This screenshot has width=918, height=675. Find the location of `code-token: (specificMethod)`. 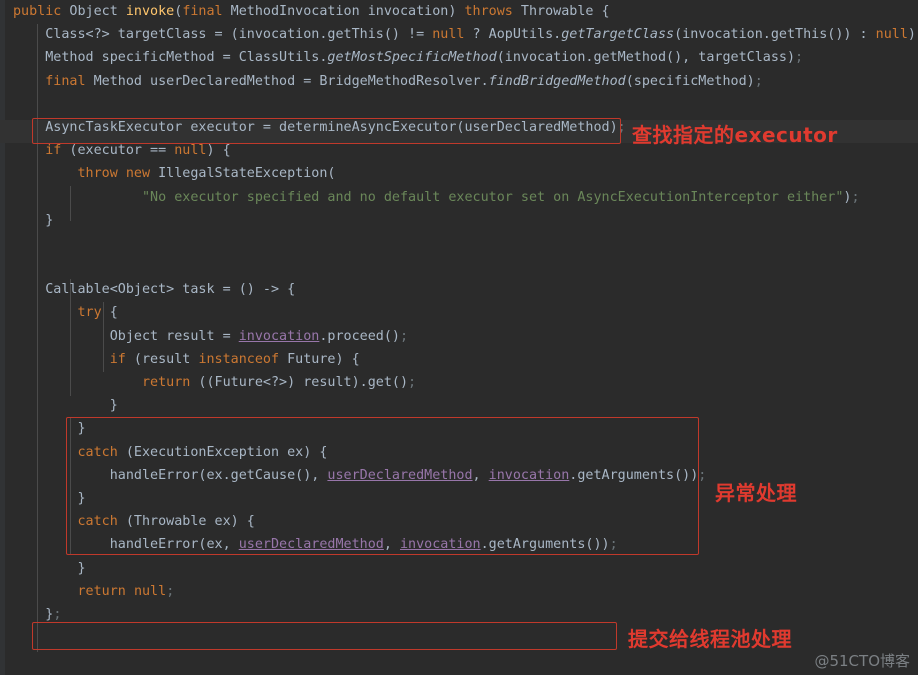

code-token: (specificMethod) is located at coordinates (690, 81).